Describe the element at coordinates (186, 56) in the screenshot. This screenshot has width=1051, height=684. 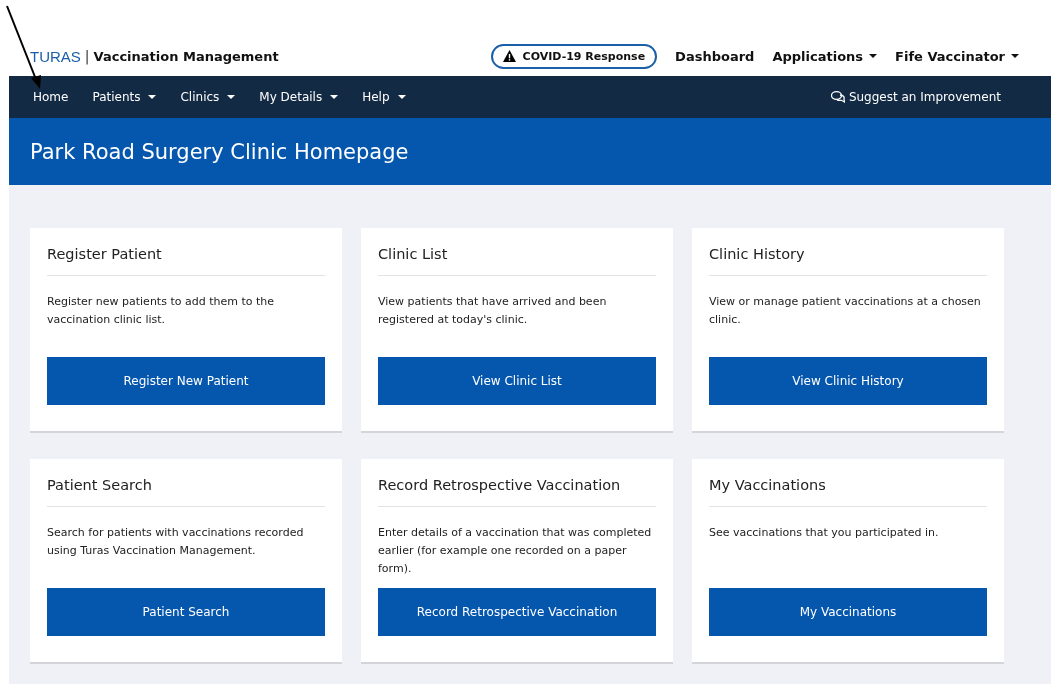
I see `product-name: Vaccination Management` at that location.